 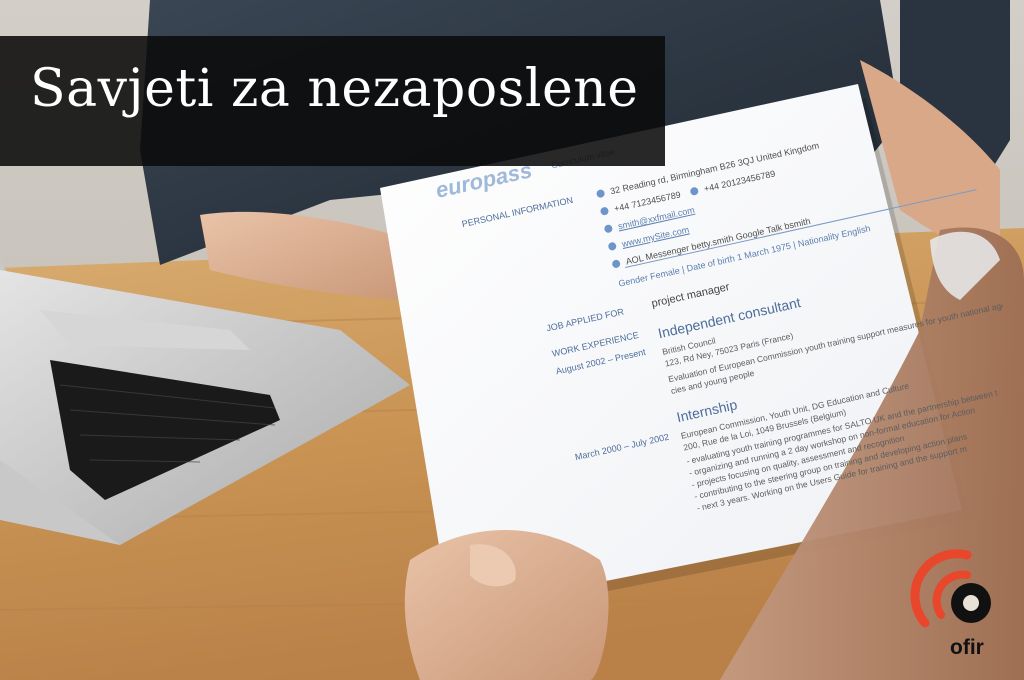 I want to click on email-icon, so click(x=608, y=228).